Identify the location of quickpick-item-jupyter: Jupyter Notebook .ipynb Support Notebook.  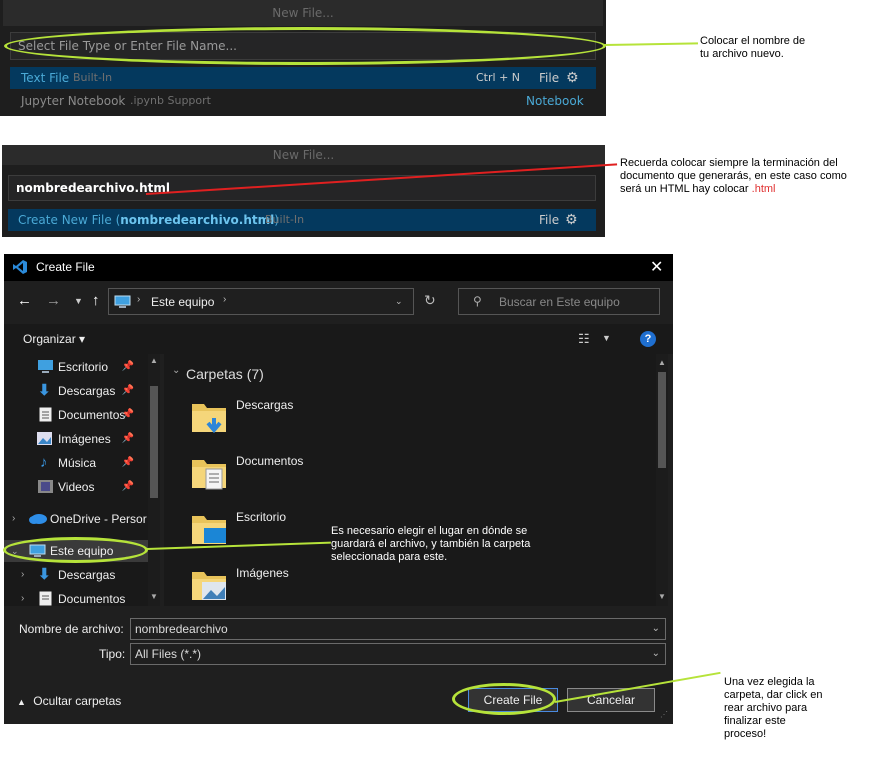
(303, 101).